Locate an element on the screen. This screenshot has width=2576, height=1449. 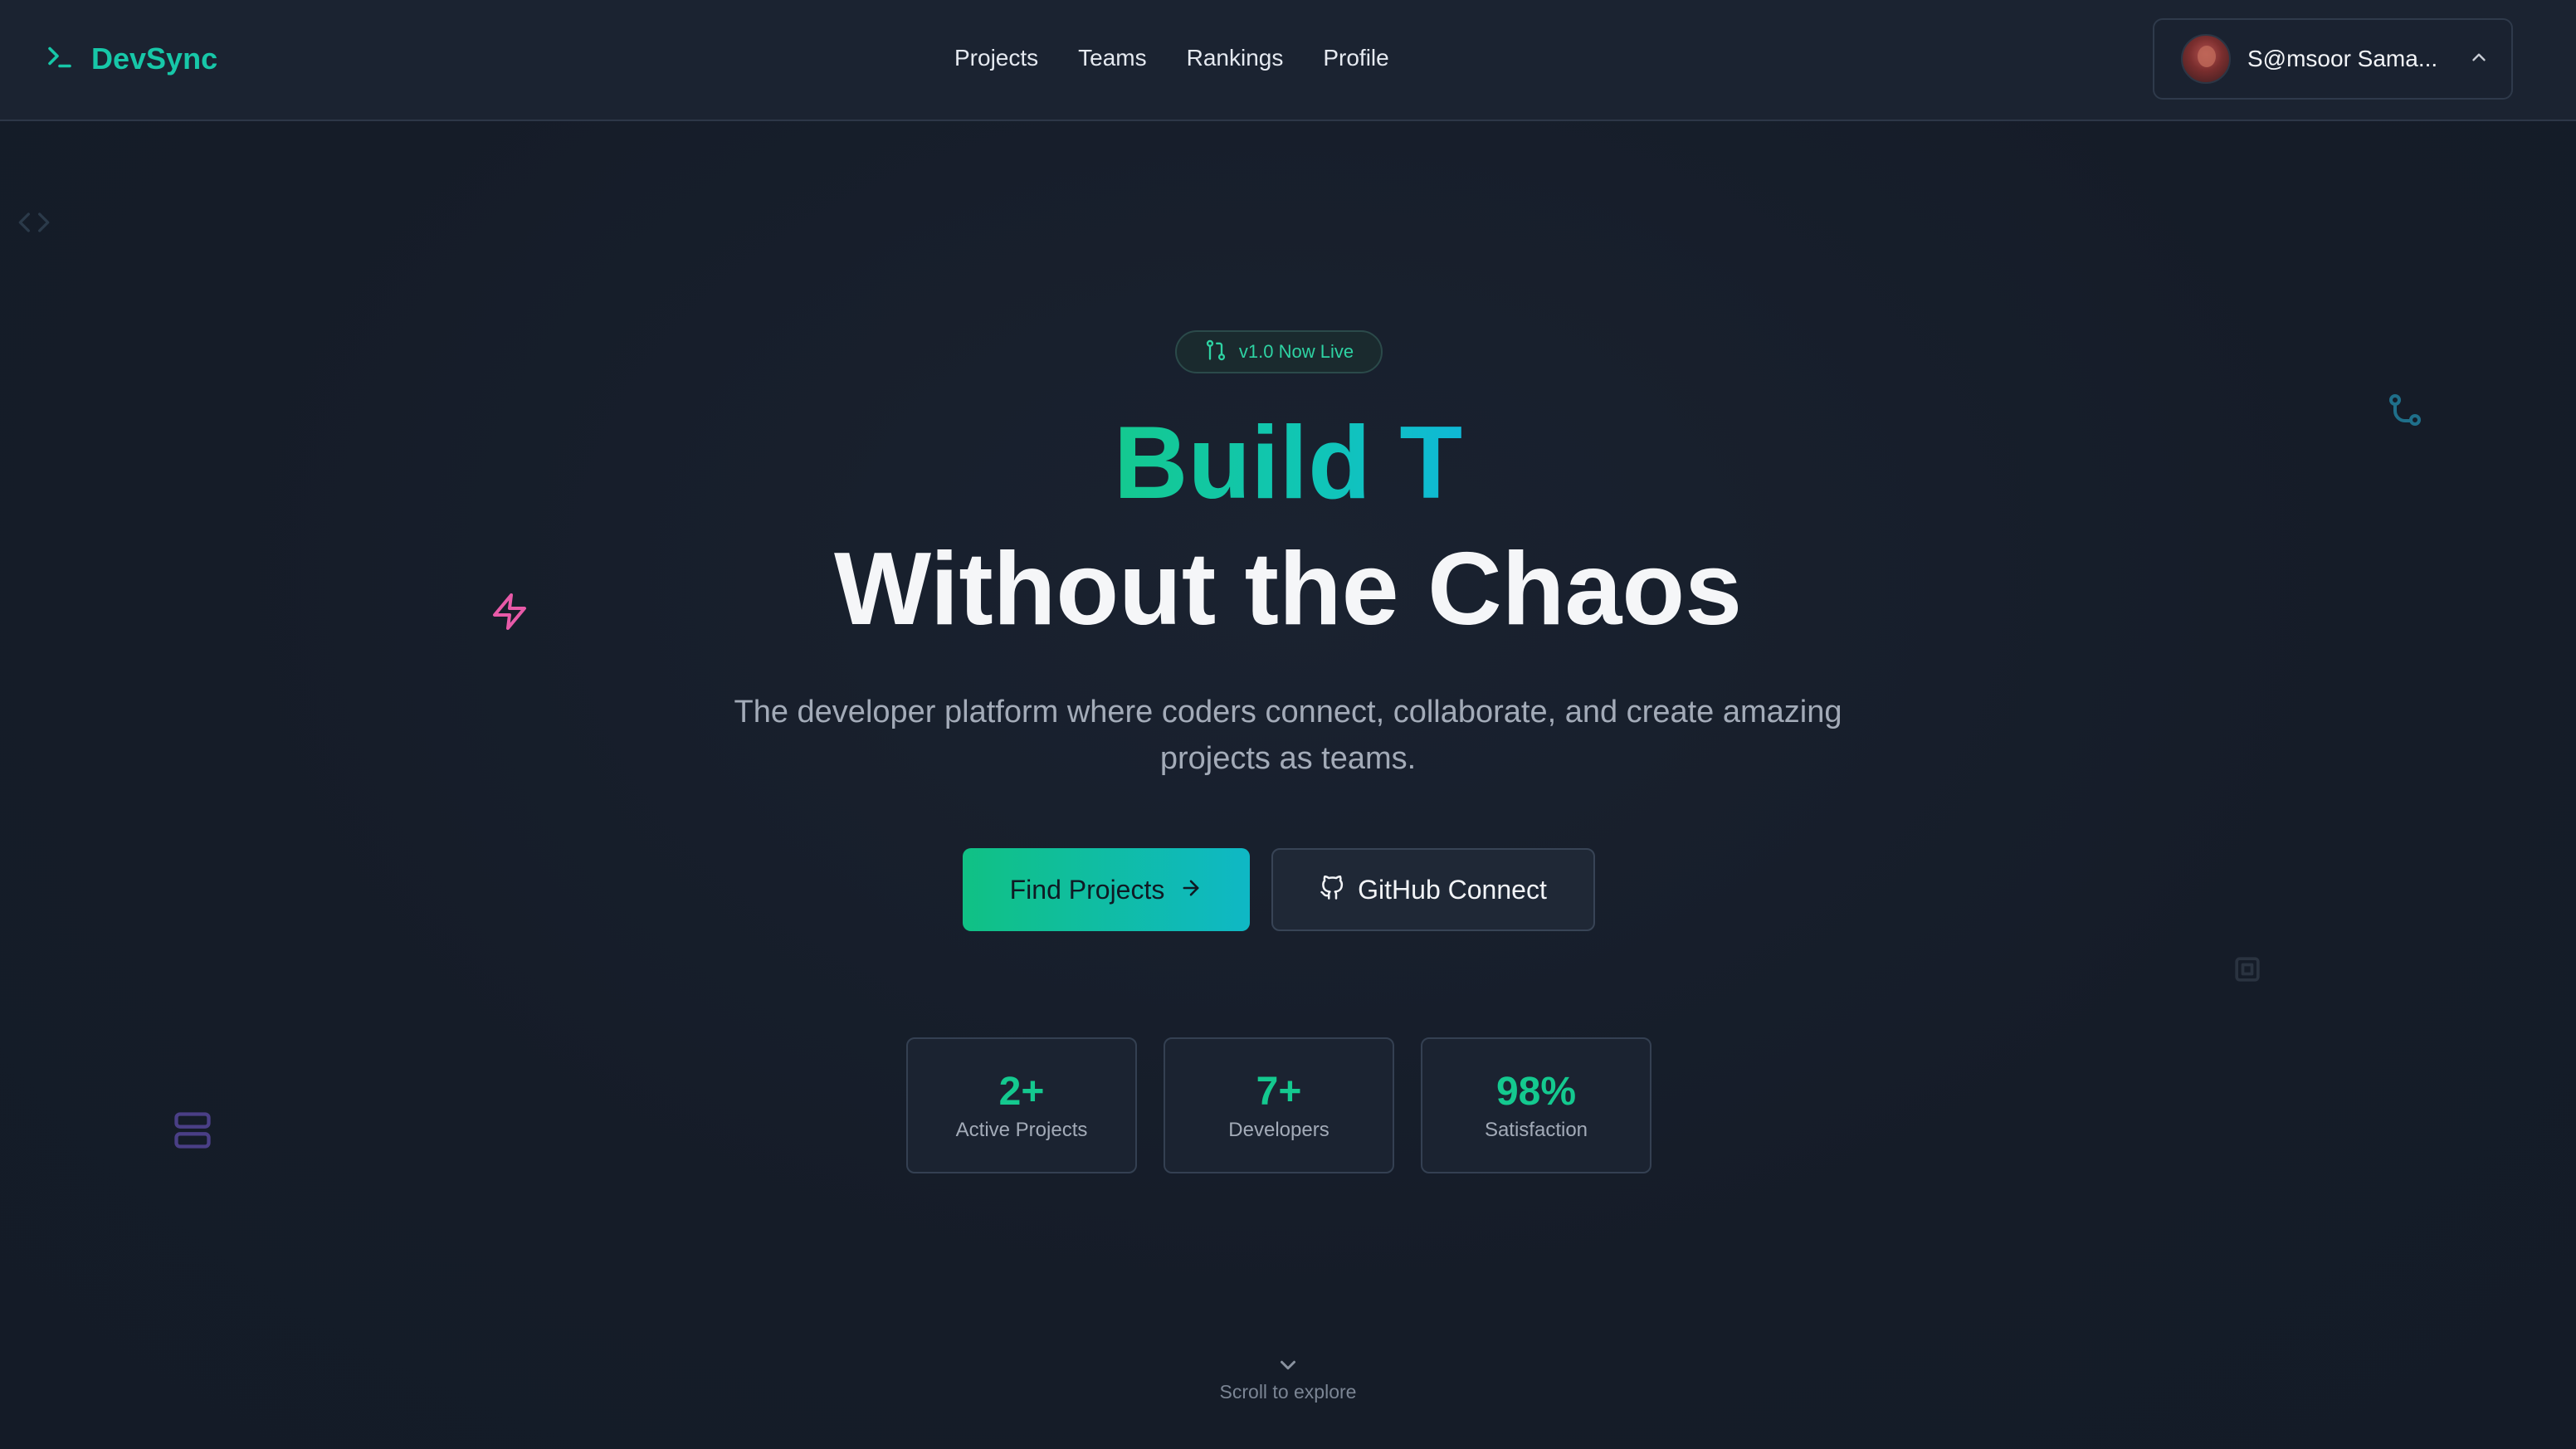
find-projects-label: Find Projects is located at coordinates (1087, 890).